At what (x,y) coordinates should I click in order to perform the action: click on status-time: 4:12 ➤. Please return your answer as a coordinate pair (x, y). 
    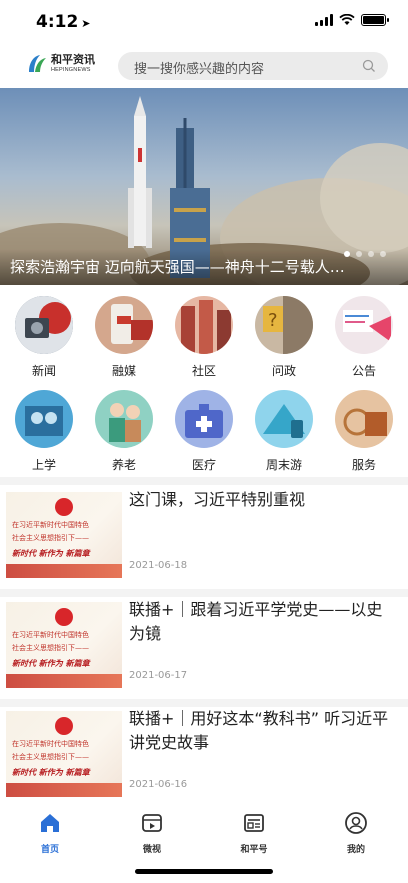
    Looking at the image, I should click on (63, 22).